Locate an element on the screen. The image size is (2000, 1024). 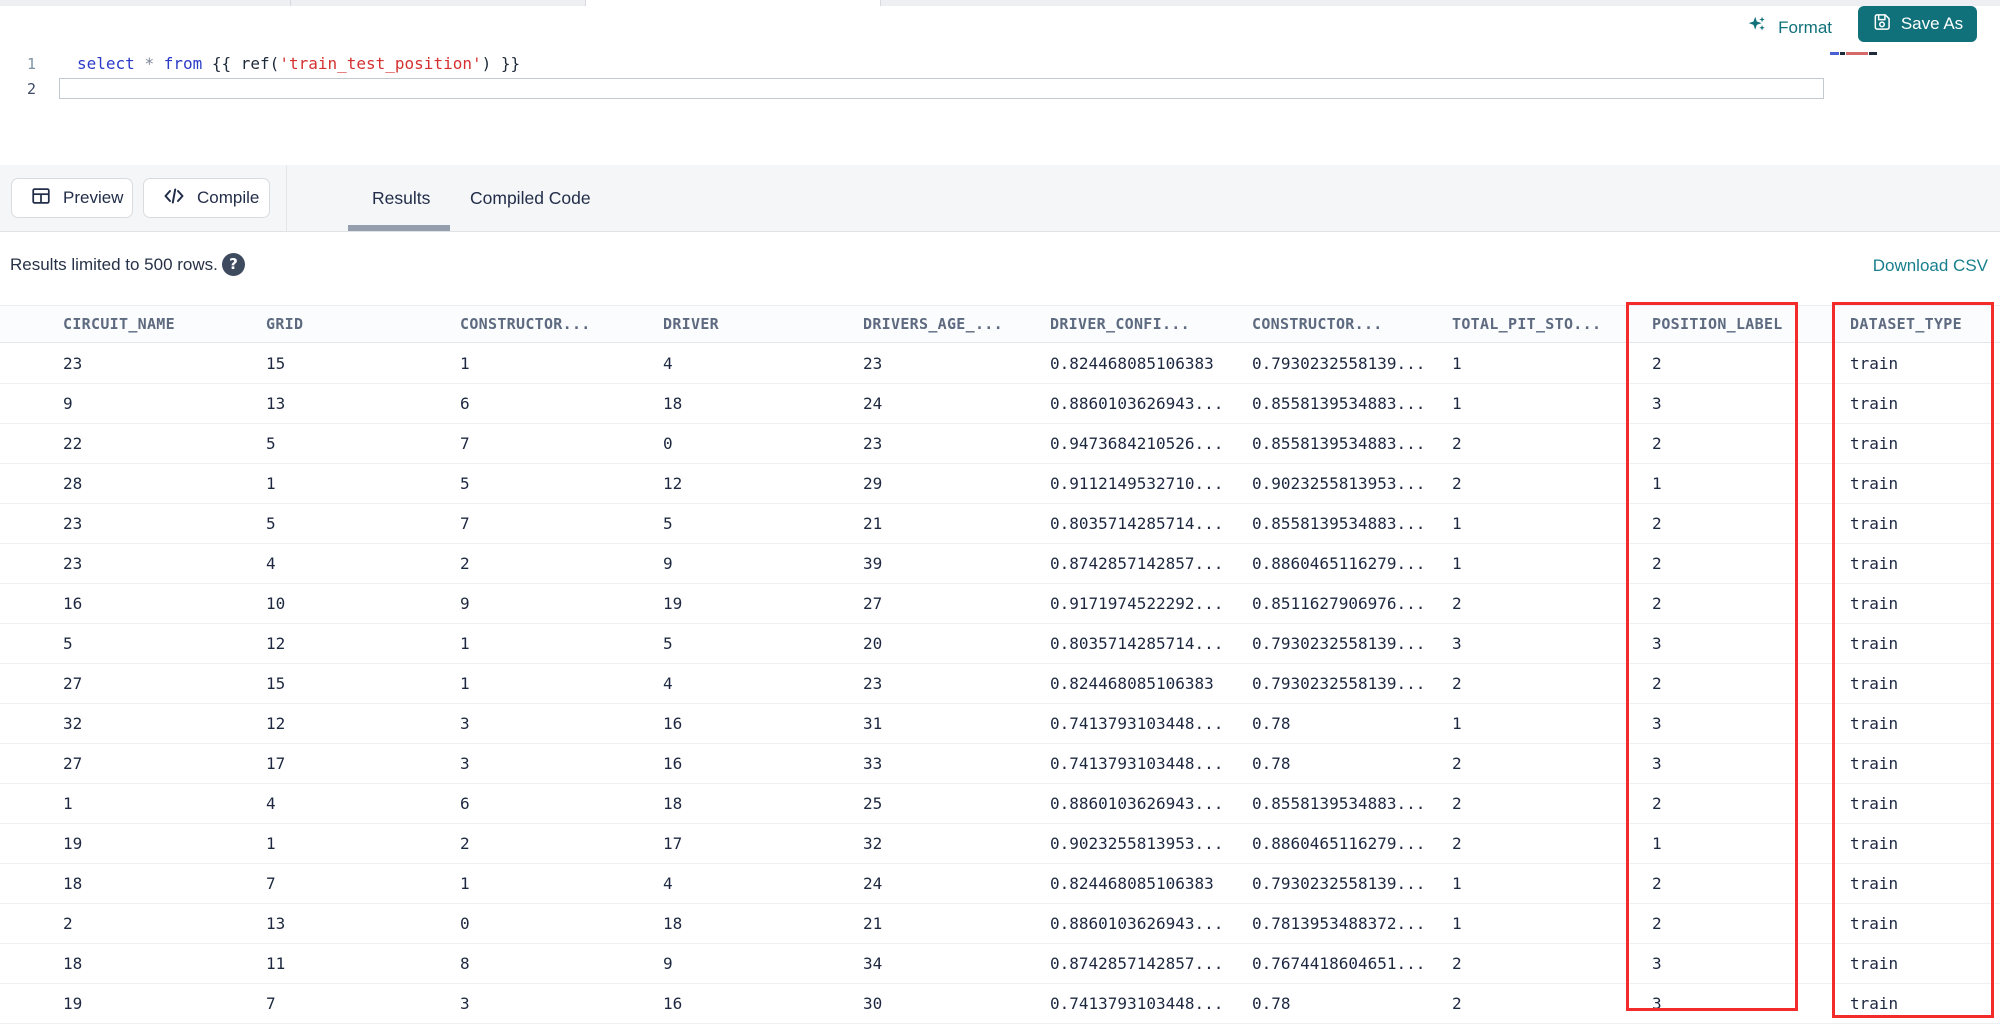
table-cell: 0.824468085106383 is located at coordinates (1132, 883).